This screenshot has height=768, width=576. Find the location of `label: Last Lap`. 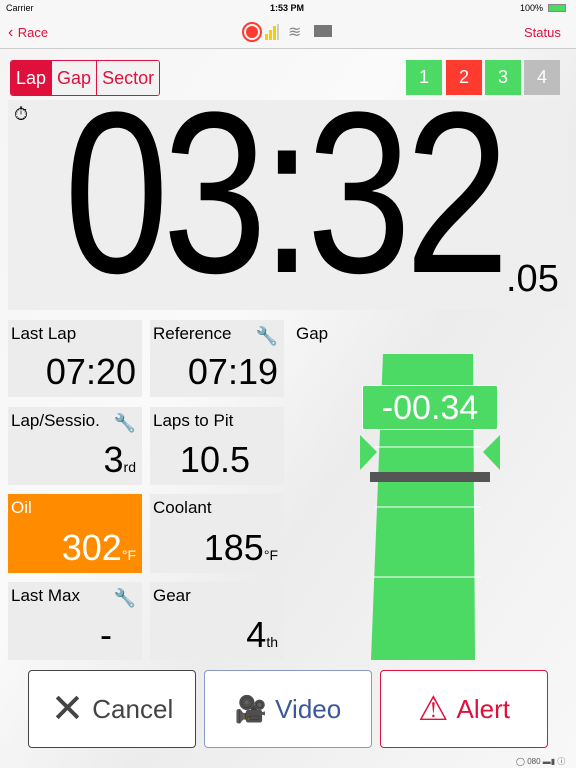

label: Last Lap is located at coordinates (44, 333).